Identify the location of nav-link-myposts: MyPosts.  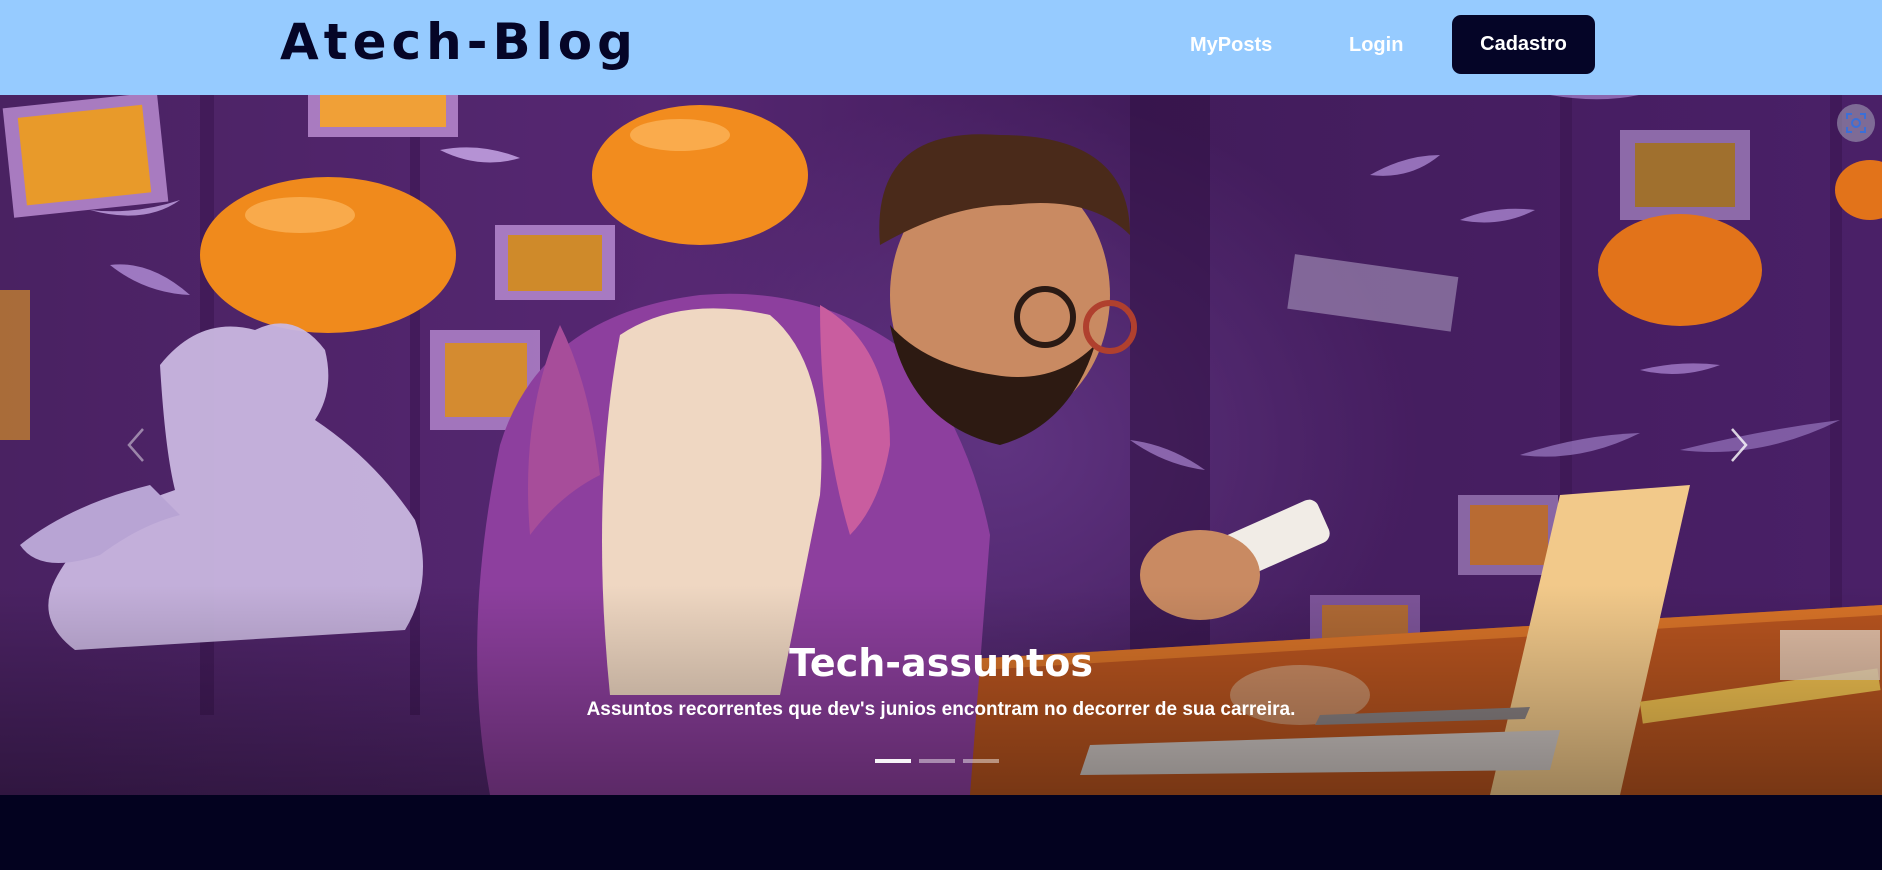
(1231, 45).